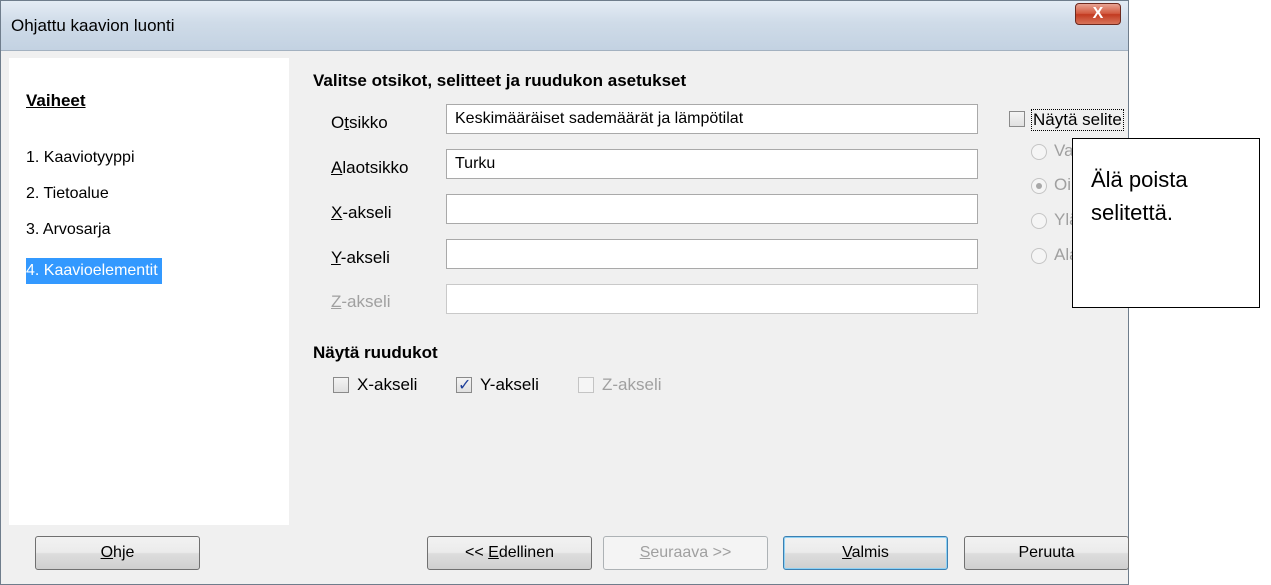 Image resolution: width=1271 pixels, height=585 pixels. What do you see at coordinates (509, 553) in the screenshot?
I see `back-button: << Edellinen` at bounding box center [509, 553].